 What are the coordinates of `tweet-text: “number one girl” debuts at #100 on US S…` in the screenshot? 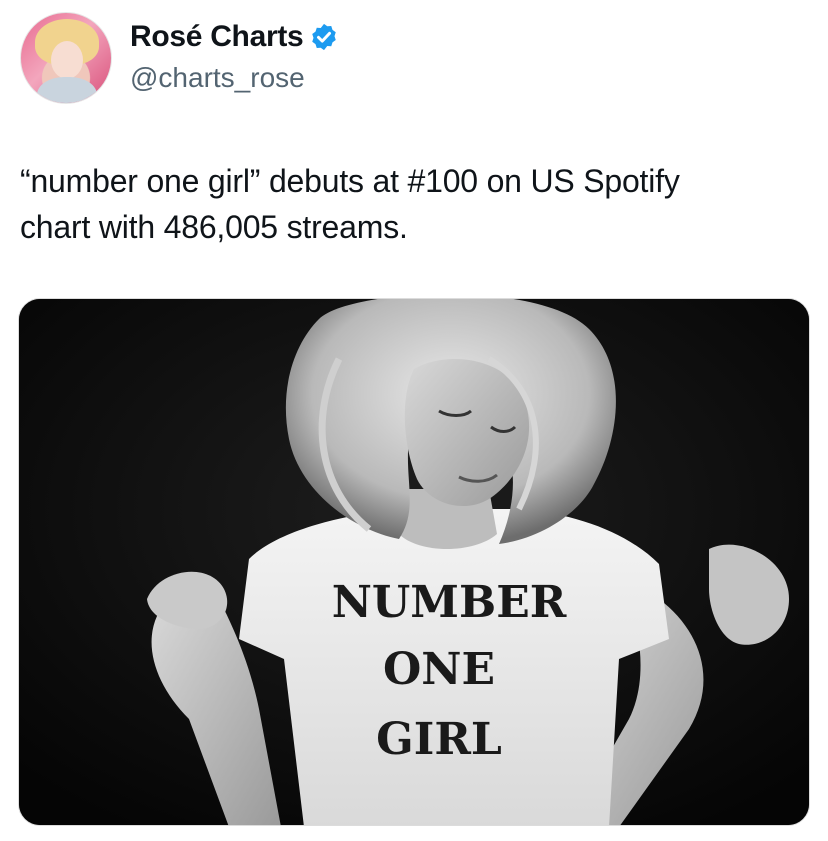 It's located at (415, 204).